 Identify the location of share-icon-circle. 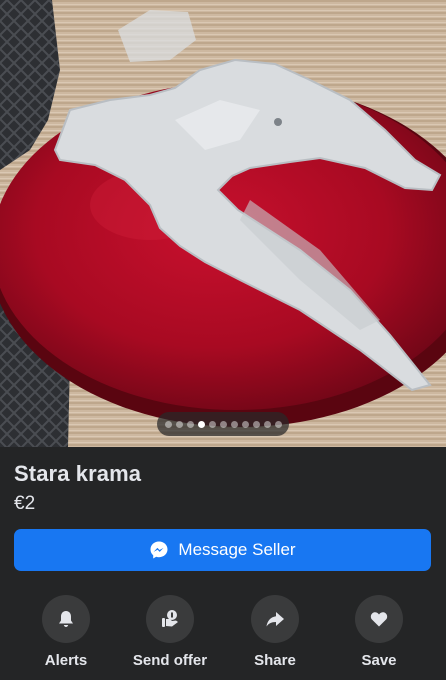
(275, 619).